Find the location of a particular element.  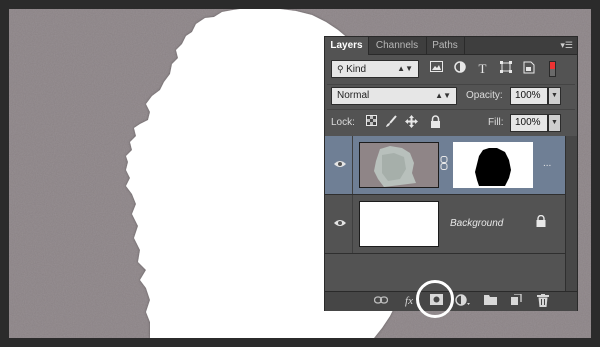

adjustment-filter-icon is located at coordinates (459, 68).